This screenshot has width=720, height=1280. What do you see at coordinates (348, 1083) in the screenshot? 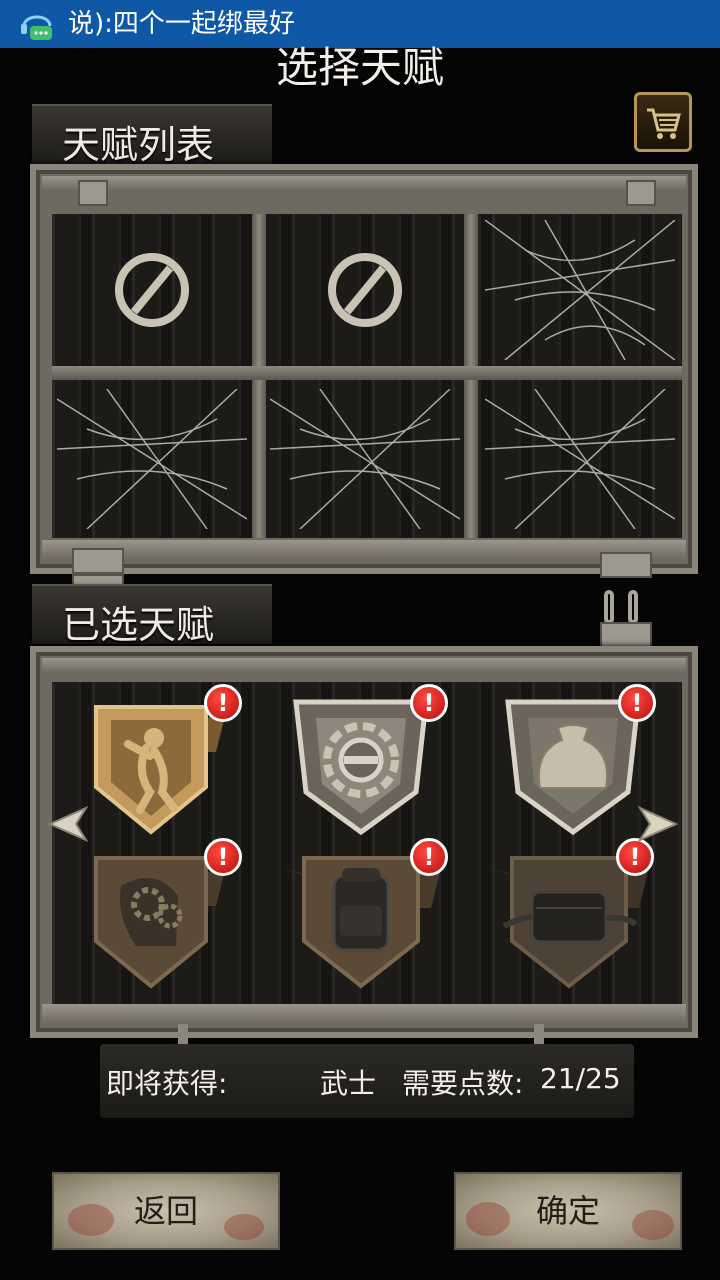
I see `class-name: 武士` at bounding box center [348, 1083].